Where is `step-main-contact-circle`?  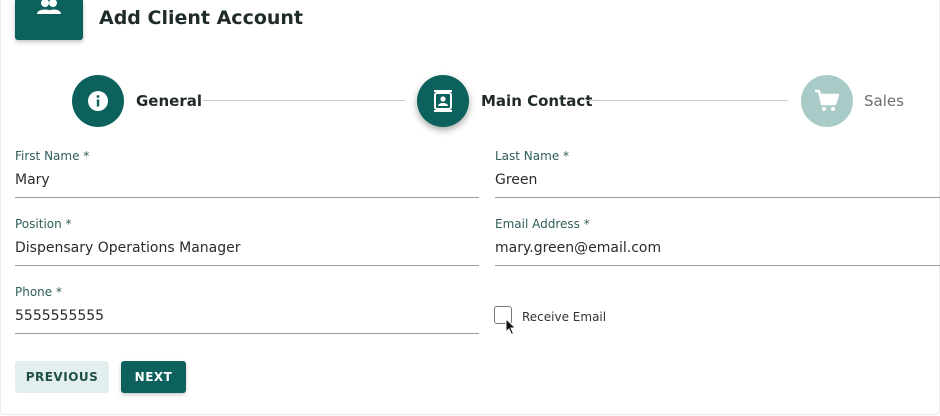 step-main-contact-circle is located at coordinates (443, 101).